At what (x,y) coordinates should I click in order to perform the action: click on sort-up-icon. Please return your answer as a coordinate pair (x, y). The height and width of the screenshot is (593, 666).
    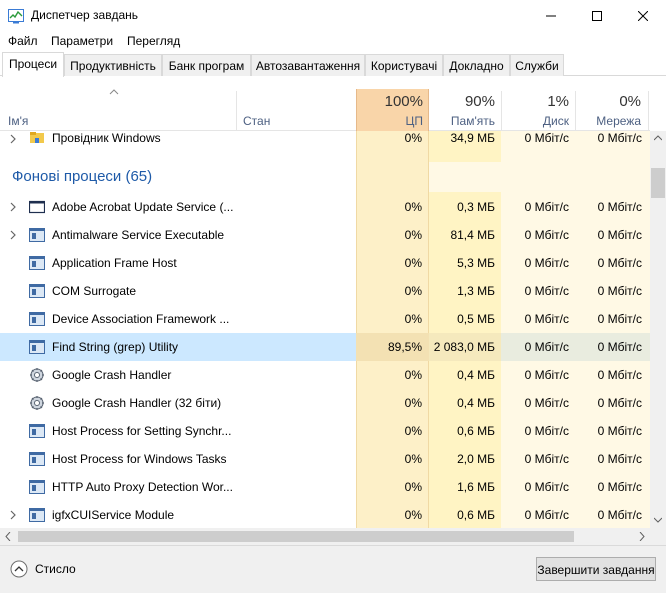
    Looking at the image, I should click on (114, 92).